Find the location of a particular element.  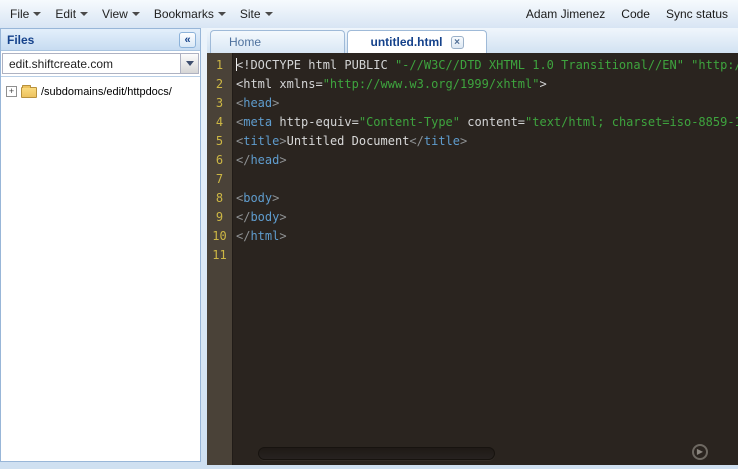

tree-item-label: /subdomains/edit/httpdocs/ is located at coordinates (106, 91).